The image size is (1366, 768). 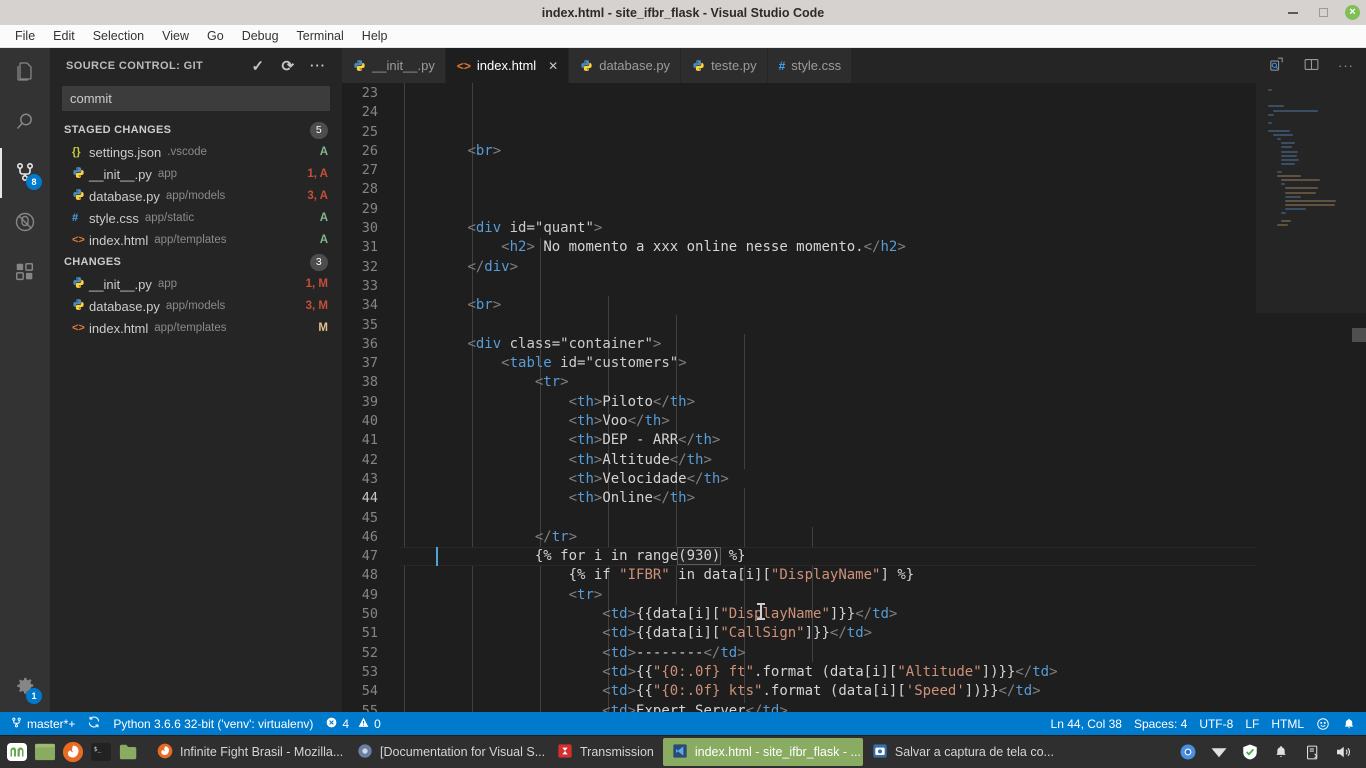 I want to click on more-actions-icon: ···, so click(x=318, y=66).